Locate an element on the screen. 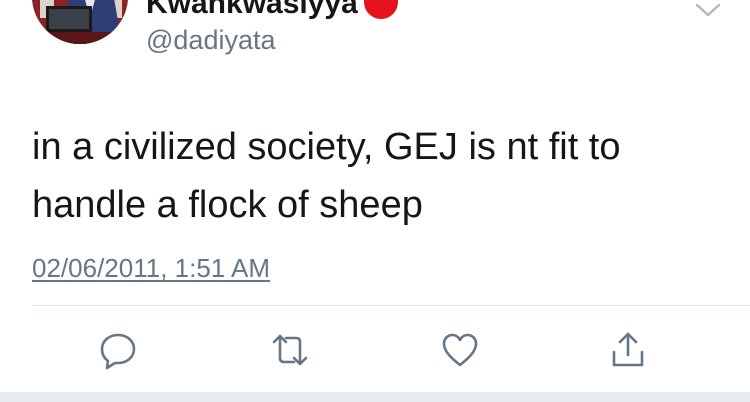 This screenshot has width=750, height=402. divider is located at coordinates (391, 305).